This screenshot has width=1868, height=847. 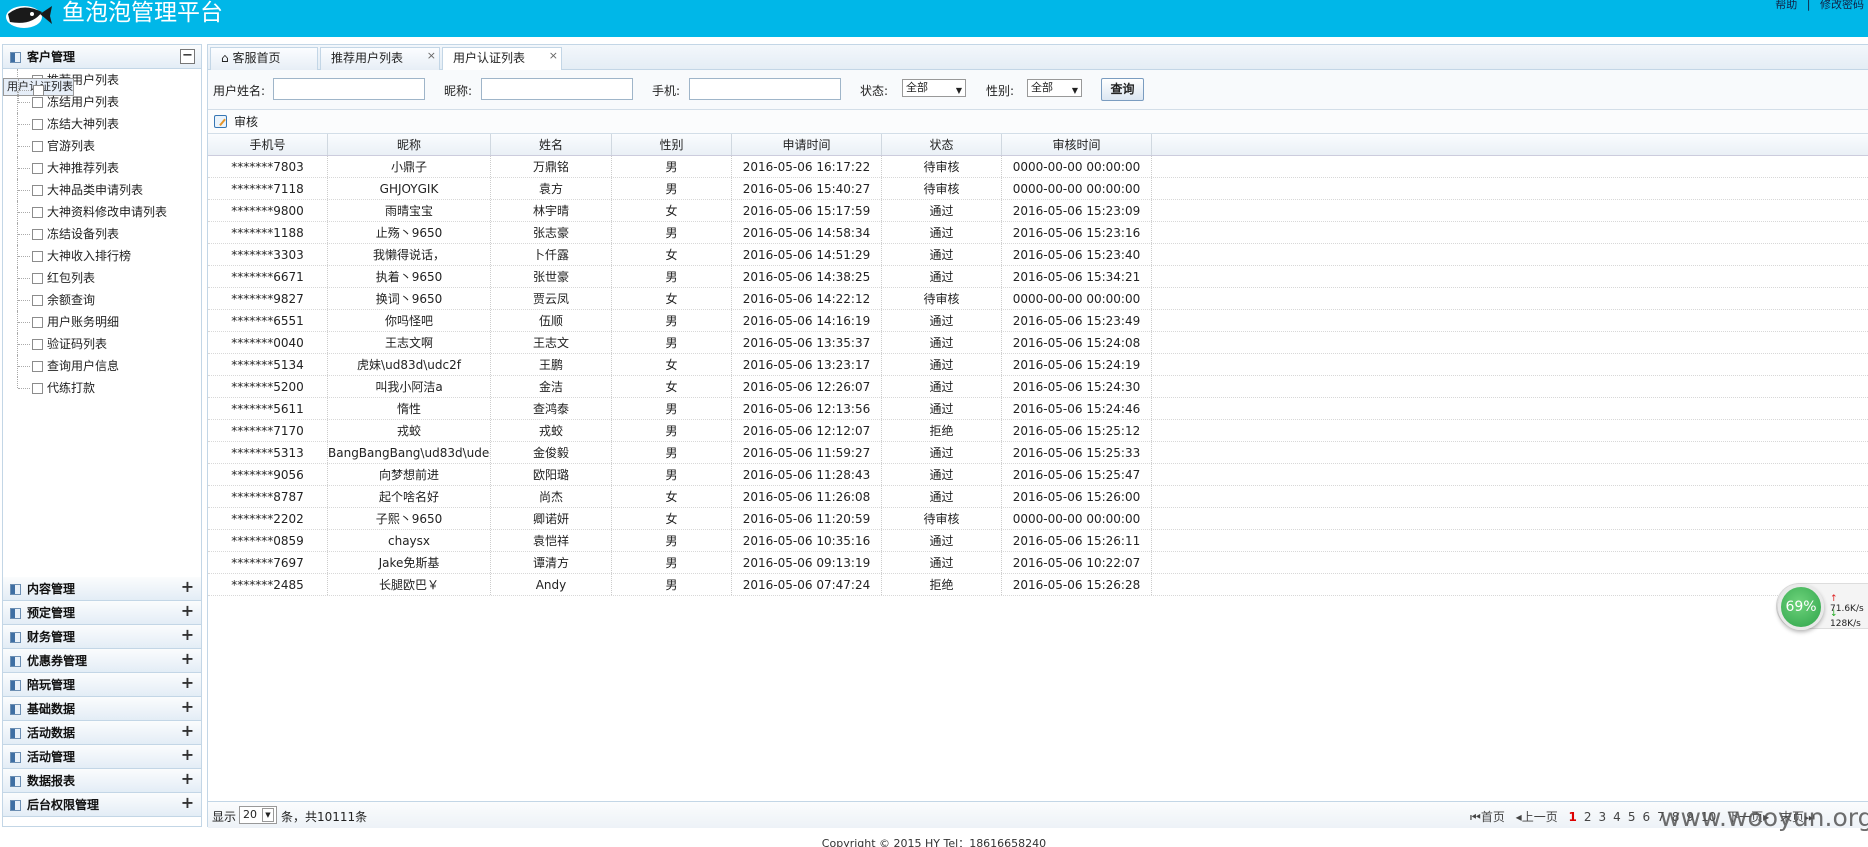 I want to click on page-number-link: 5, so click(x=1632, y=817).